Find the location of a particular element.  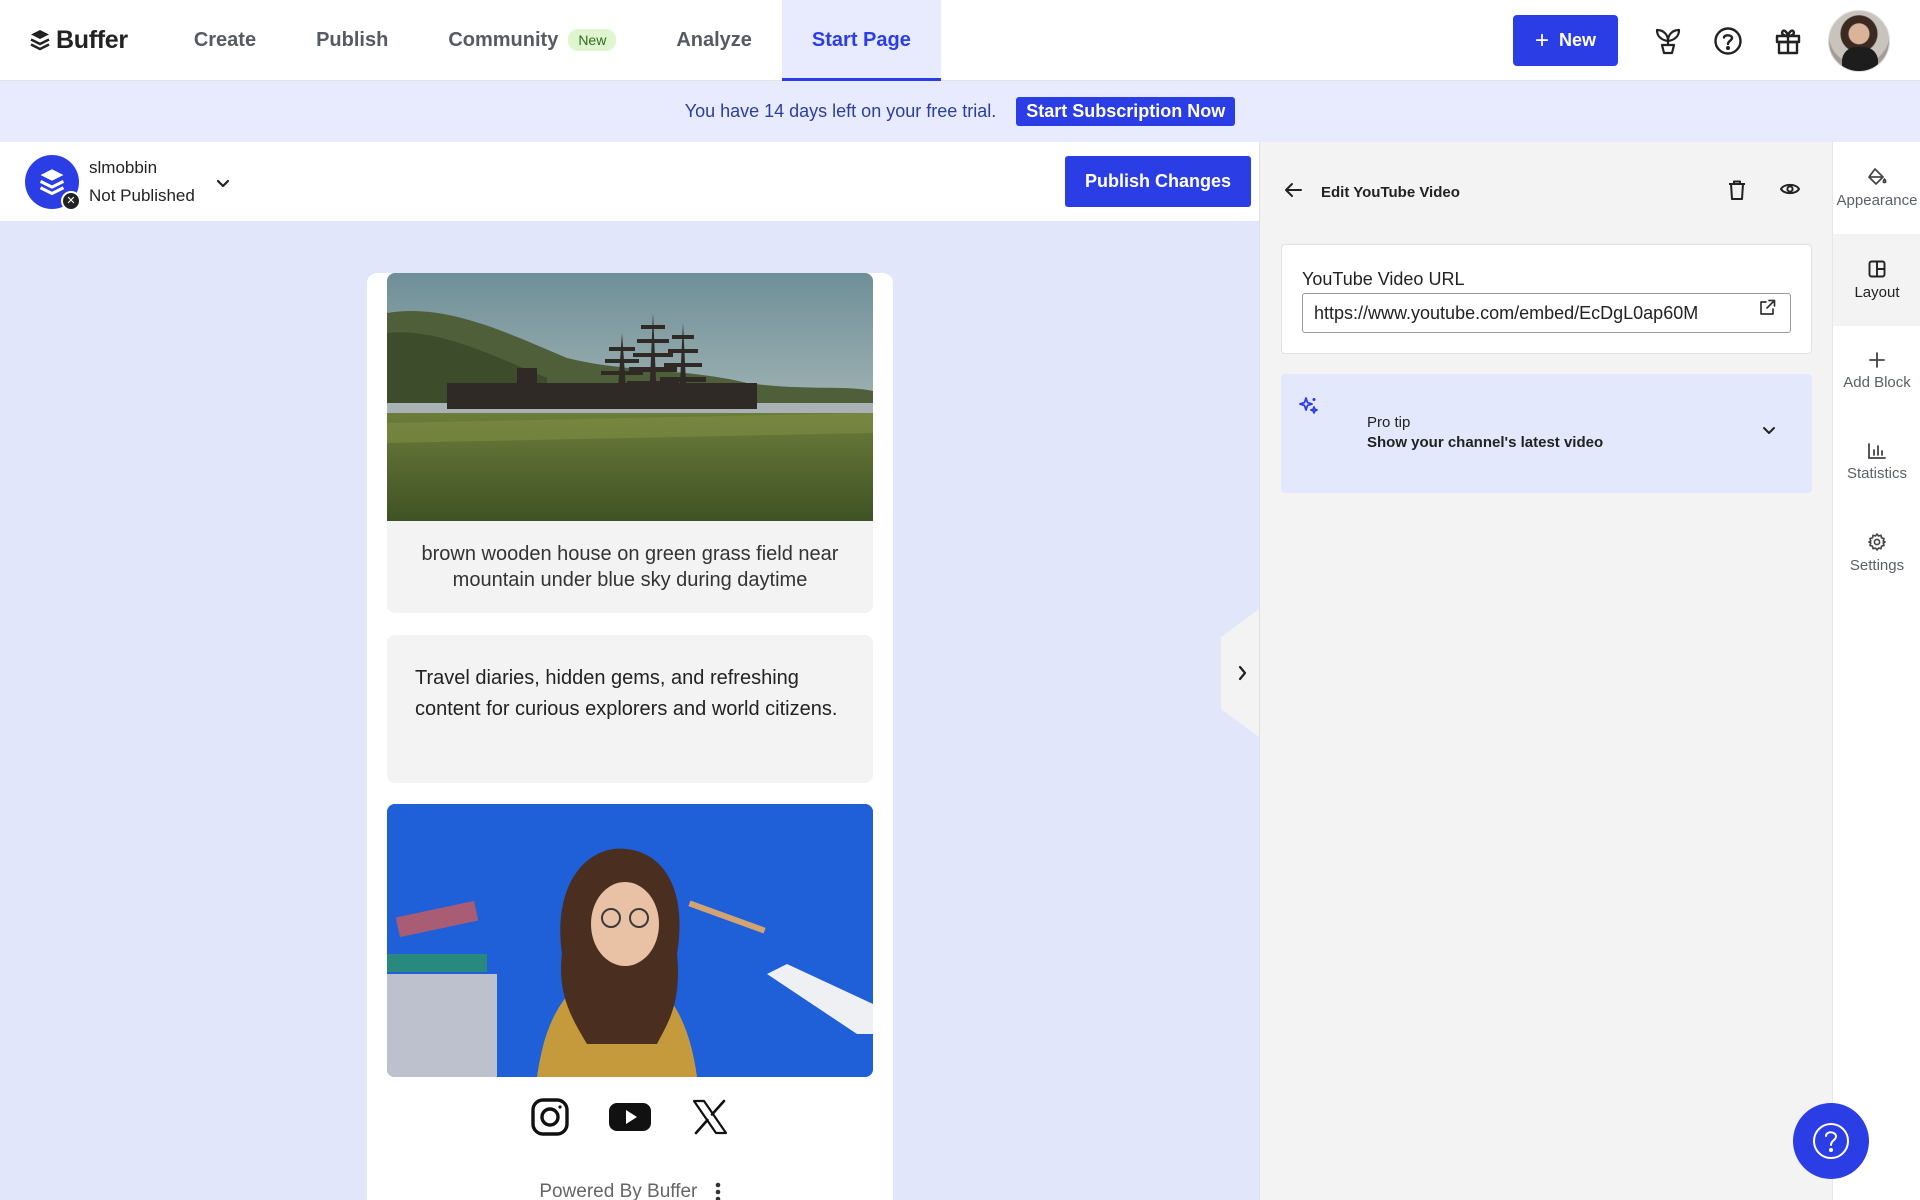

nav-start-page-label: Start Page is located at coordinates (861, 39).